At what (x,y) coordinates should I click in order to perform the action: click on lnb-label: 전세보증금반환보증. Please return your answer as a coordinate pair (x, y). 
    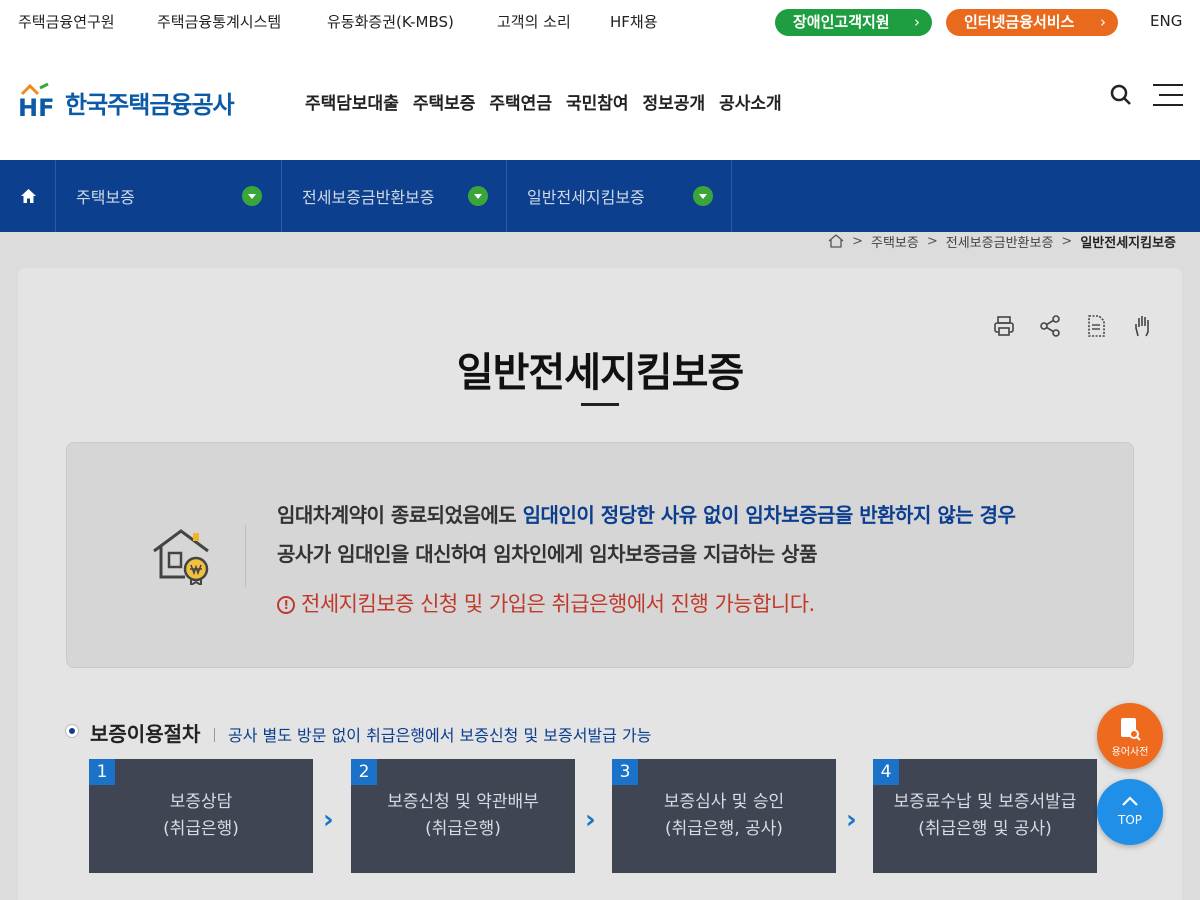
    Looking at the image, I should click on (368, 197).